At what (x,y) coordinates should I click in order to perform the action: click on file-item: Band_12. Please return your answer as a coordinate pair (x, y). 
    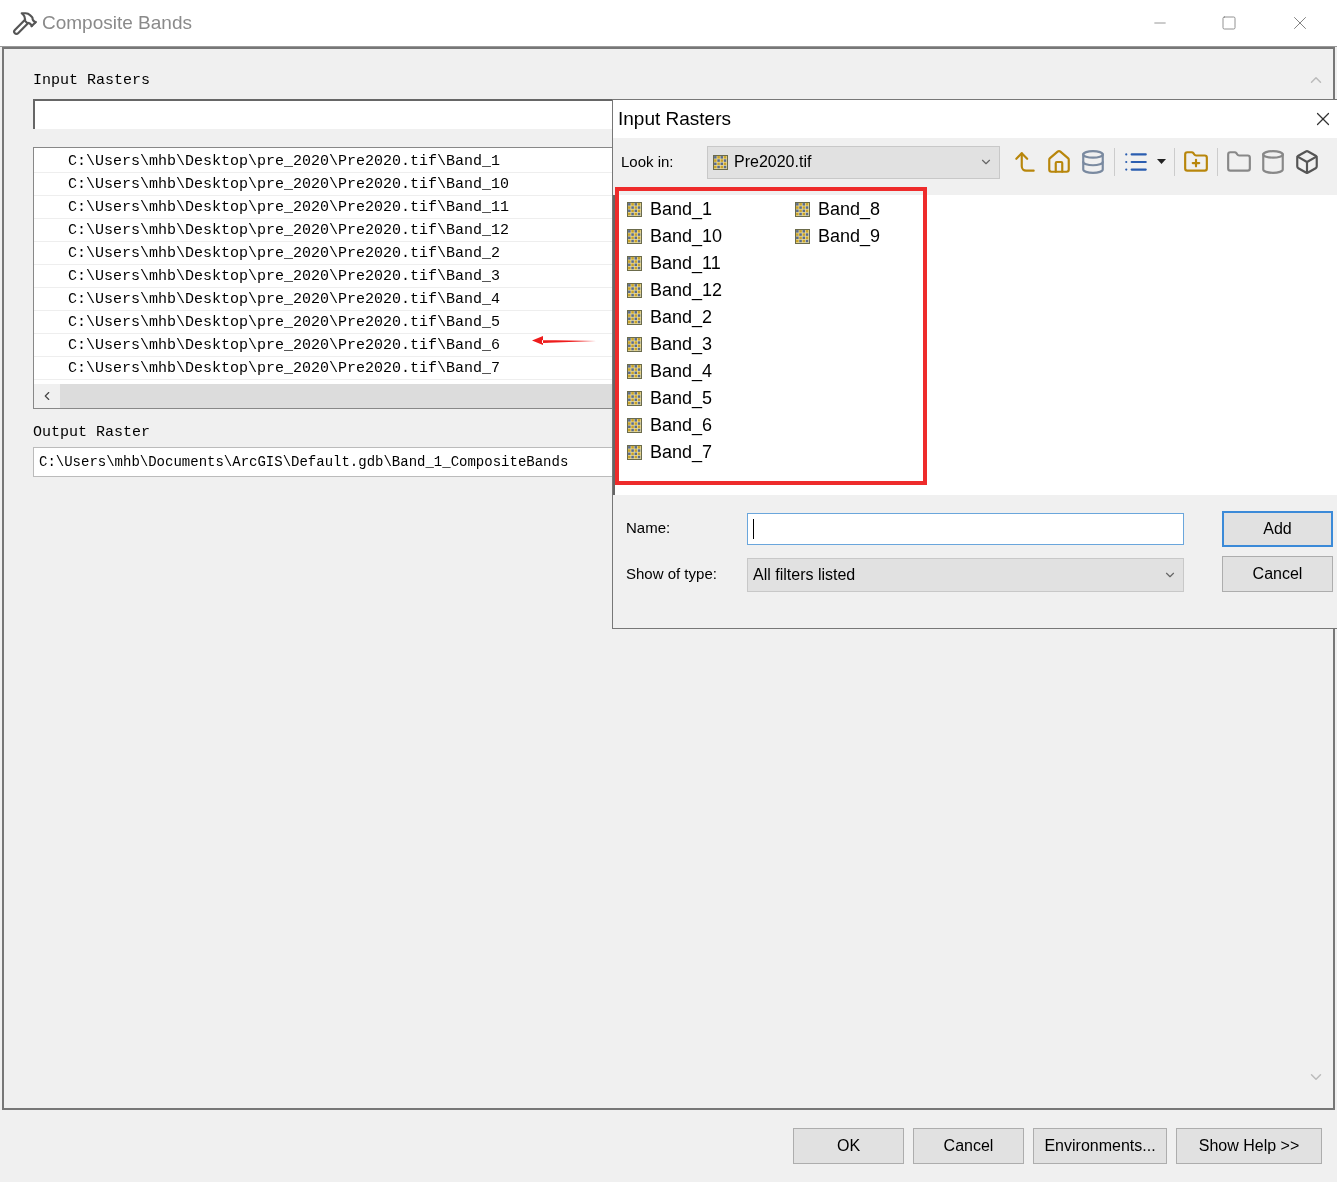
    Looking at the image, I should click on (705, 290).